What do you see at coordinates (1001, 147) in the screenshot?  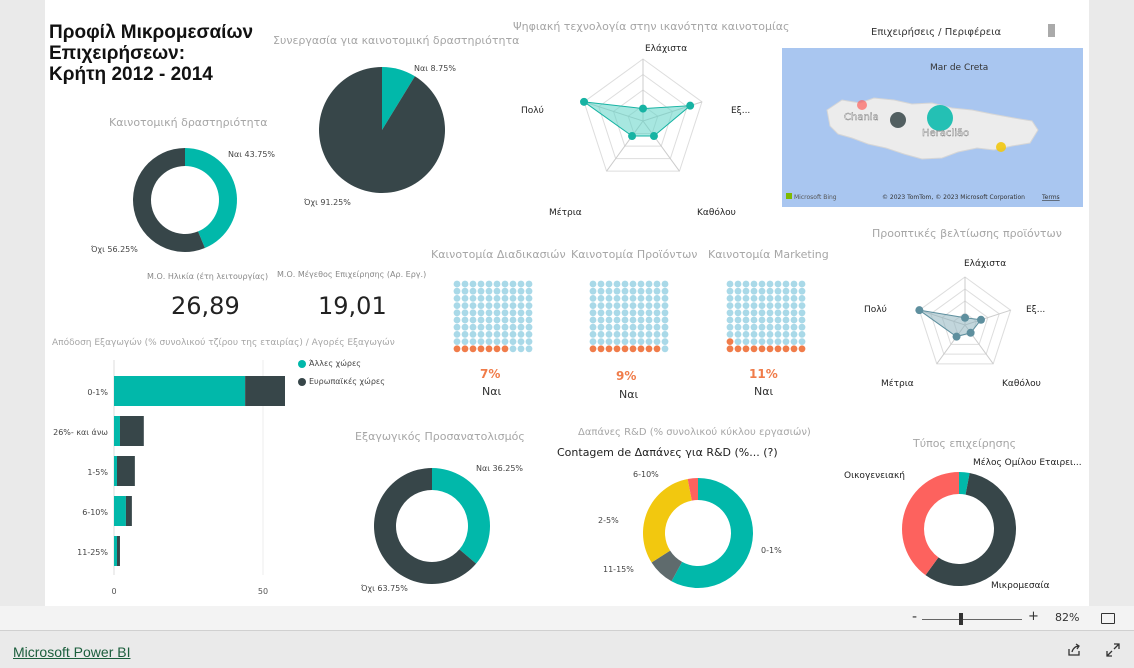 I see `map-bubble-lasithi` at bounding box center [1001, 147].